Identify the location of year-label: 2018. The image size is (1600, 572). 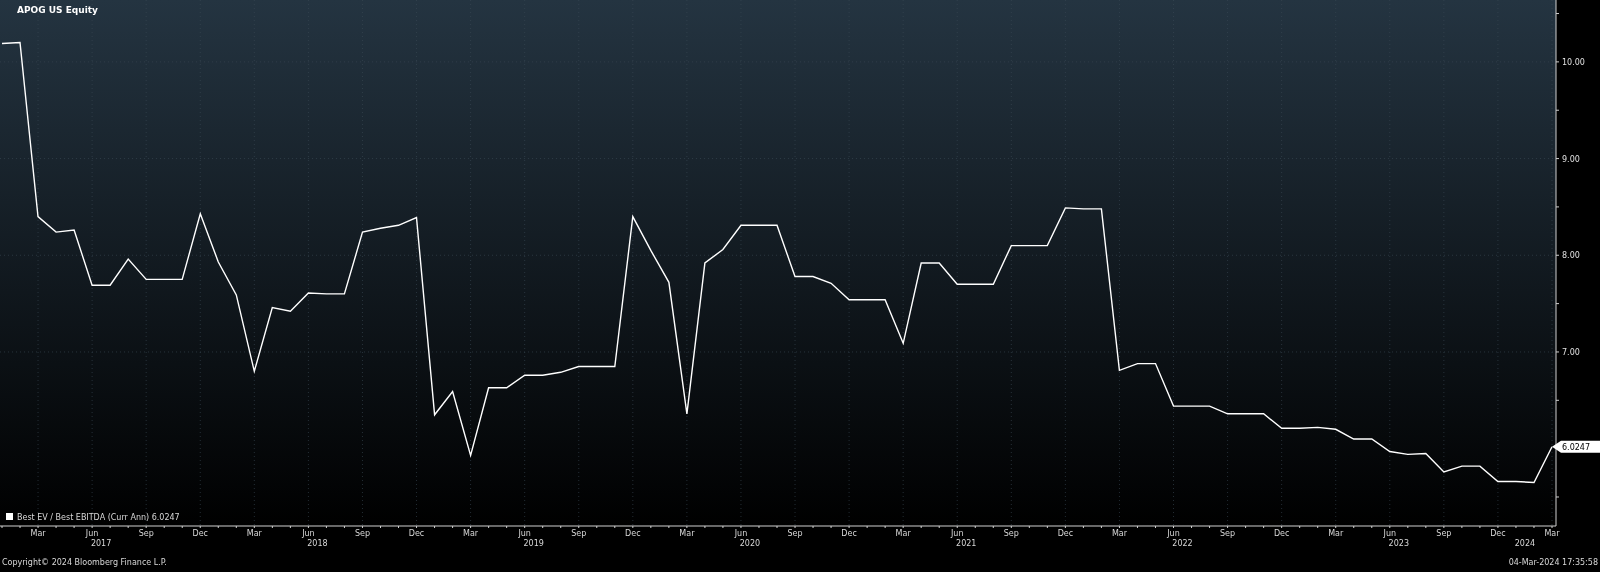
(317, 543).